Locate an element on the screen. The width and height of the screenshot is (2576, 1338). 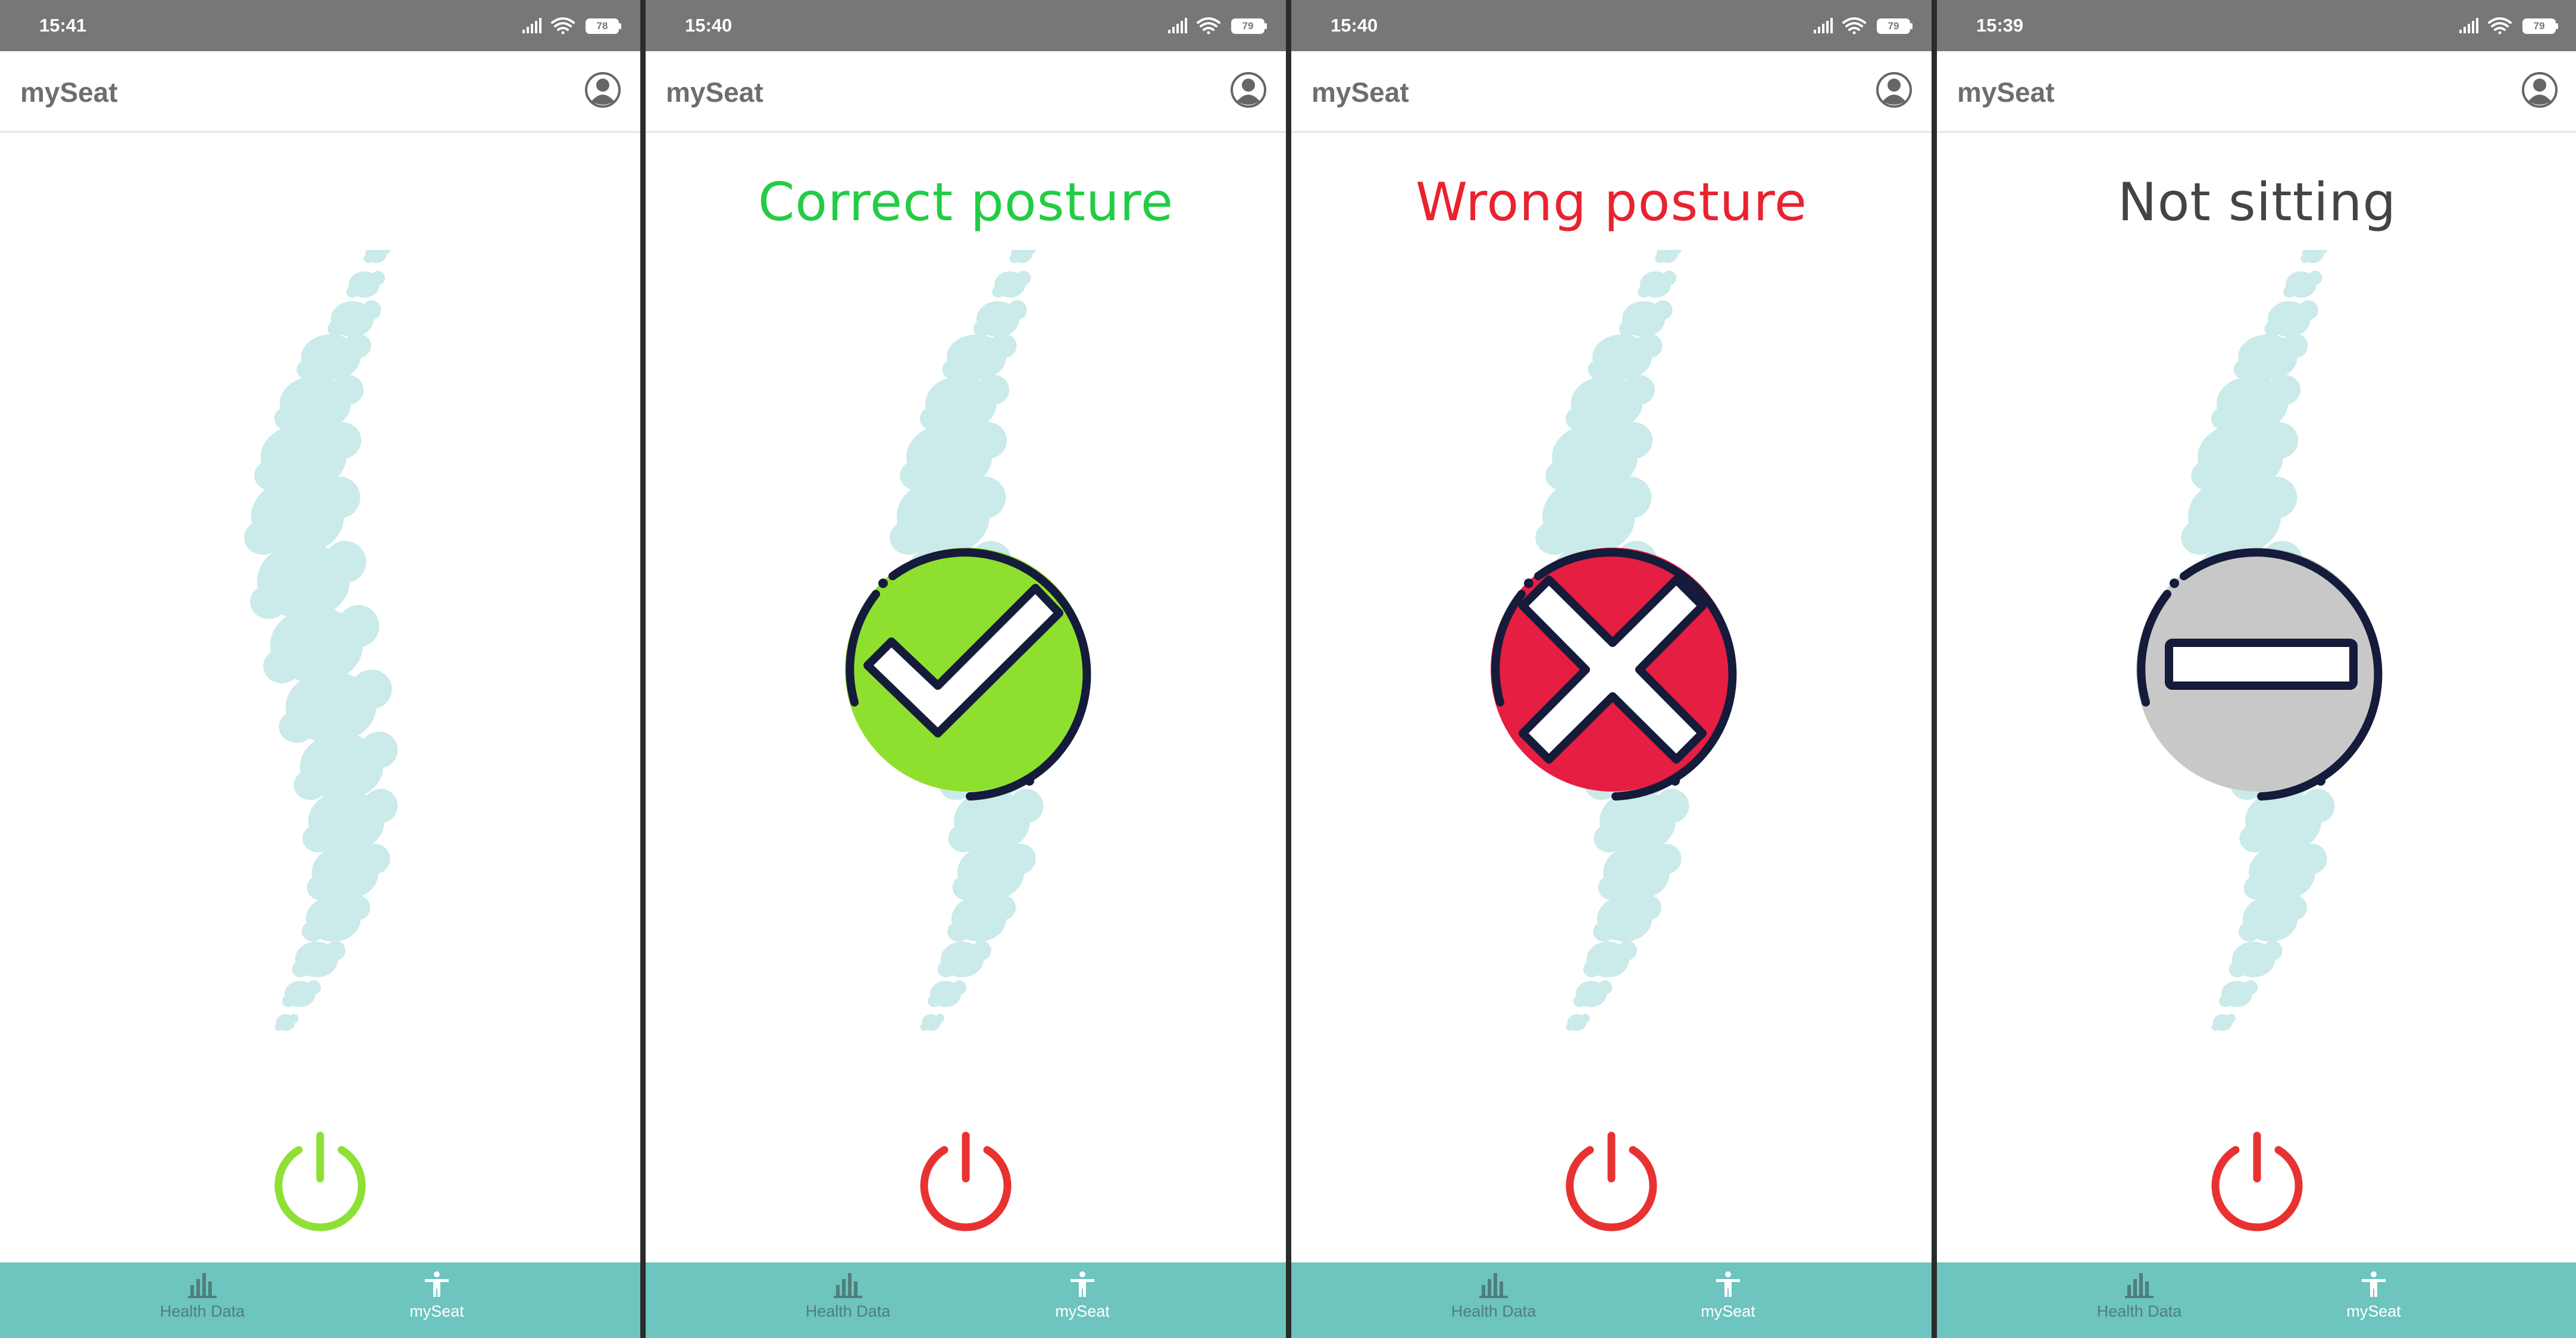
posture-status-heading: Correct posture is located at coordinates (966, 202).